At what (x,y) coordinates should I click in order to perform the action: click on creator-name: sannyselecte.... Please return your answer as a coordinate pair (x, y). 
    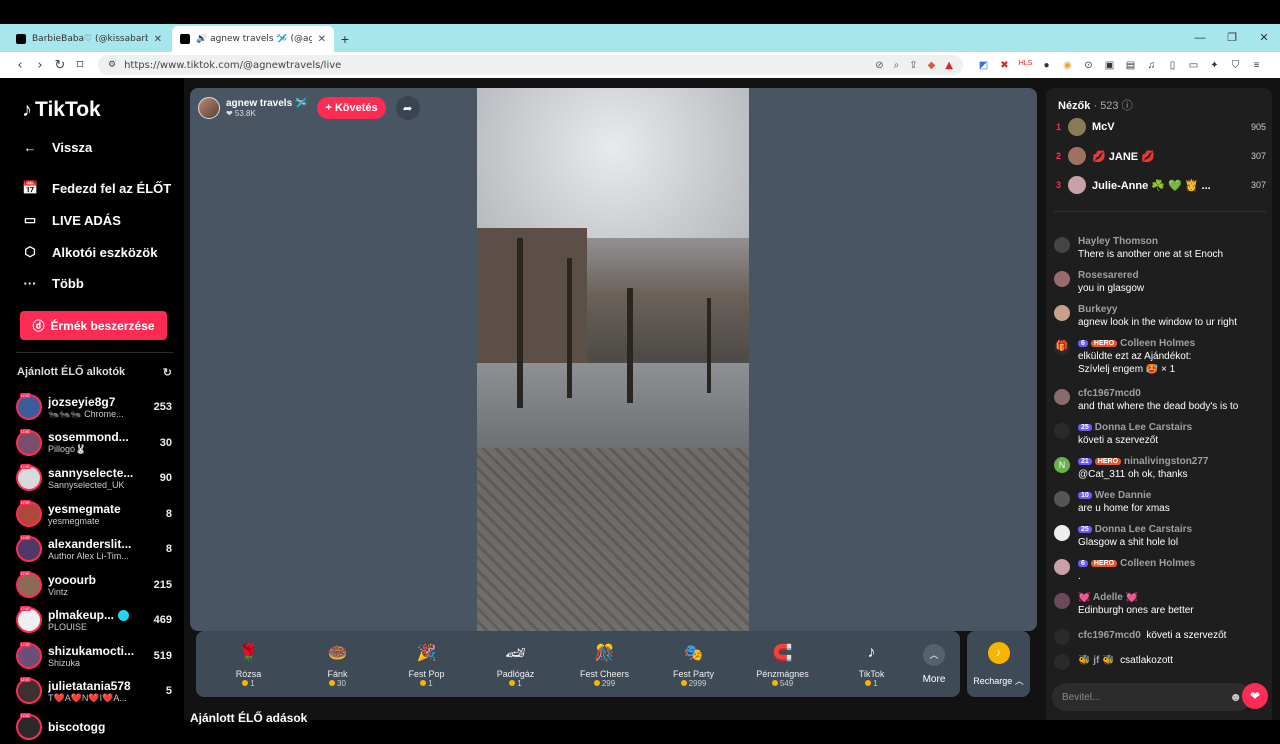
    Looking at the image, I should click on (91, 473).